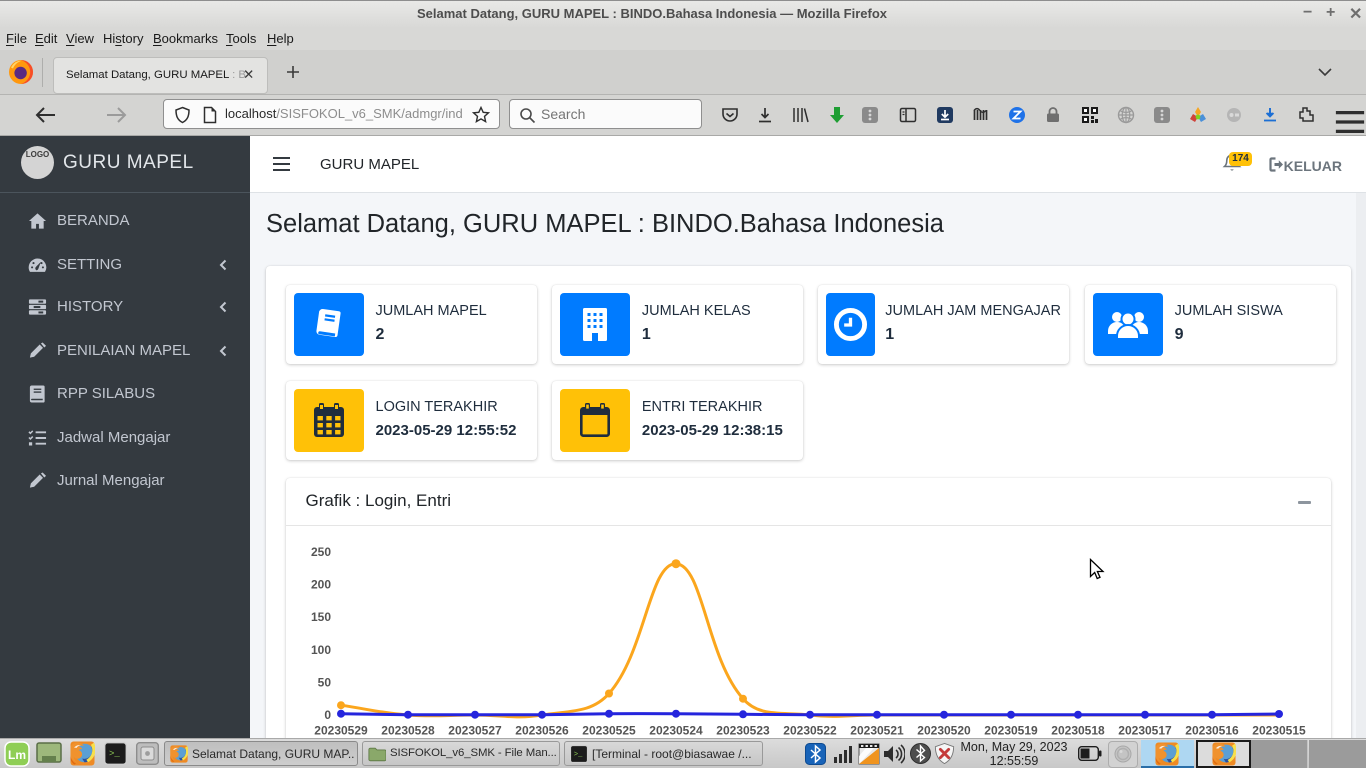 Image resolution: width=1366 pixels, height=768 pixels. Describe the element at coordinates (944, 731) in the screenshot. I see `svg-text: 20230520` at that location.